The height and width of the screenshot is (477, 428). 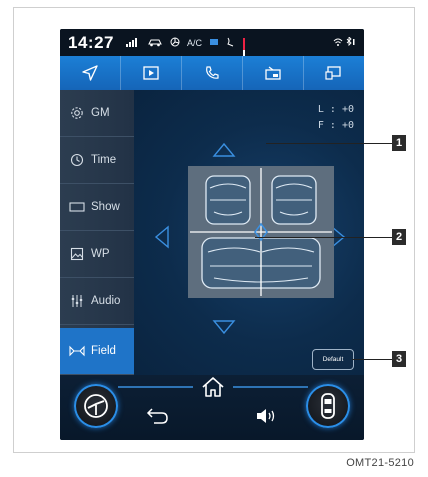 I want to click on media-icon, so click(x=151, y=73).